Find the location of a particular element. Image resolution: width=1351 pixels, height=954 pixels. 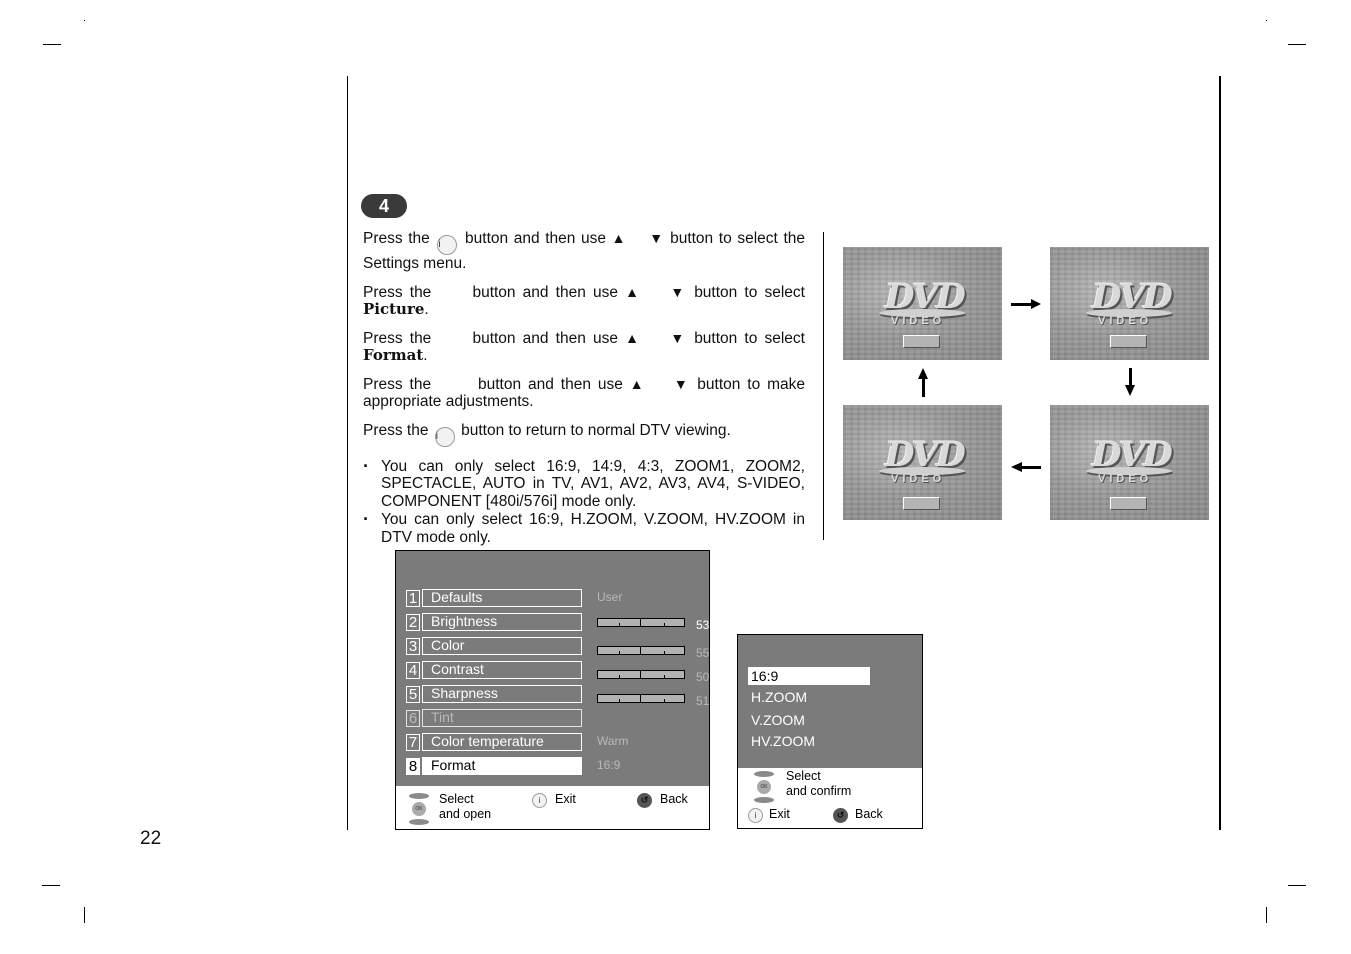

menu-item-tint: 6 Tint is located at coordinates (556, 718).